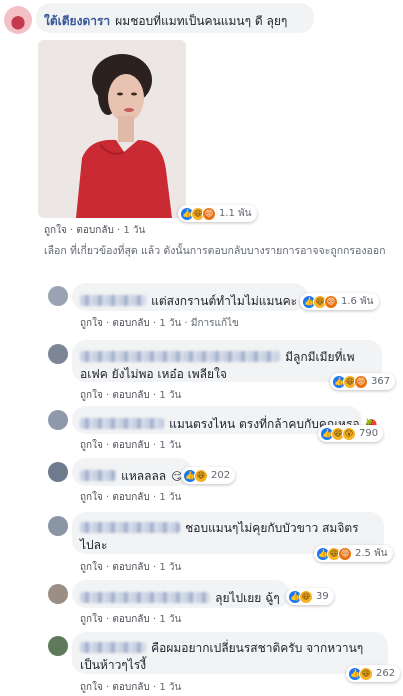 The image size is (403, 696). What do you see at coordinates (215, 323) in the screenshot?
I see `edited-label: มีการแก้ไข` at bounding box center [215, 323].